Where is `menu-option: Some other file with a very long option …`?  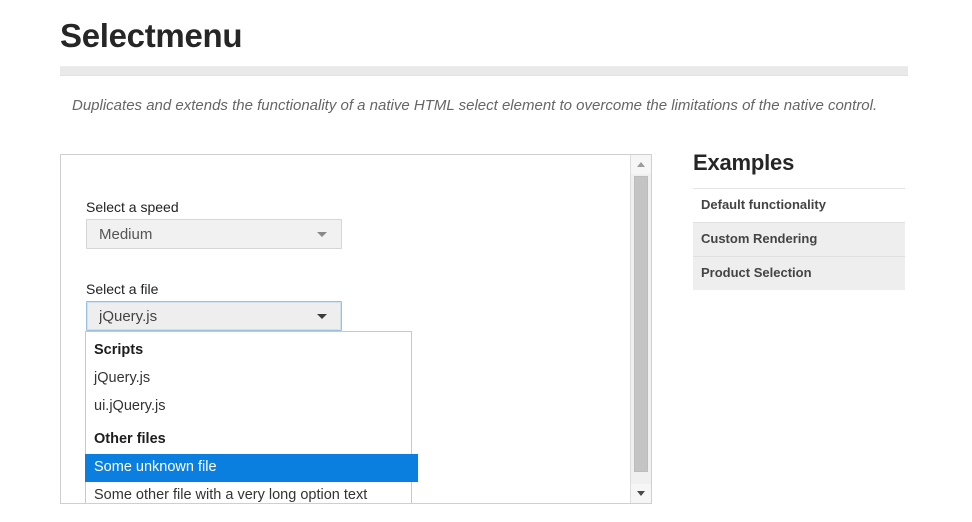 menu-option: Some other file with a very long option … is located at coordinates (248, 492).